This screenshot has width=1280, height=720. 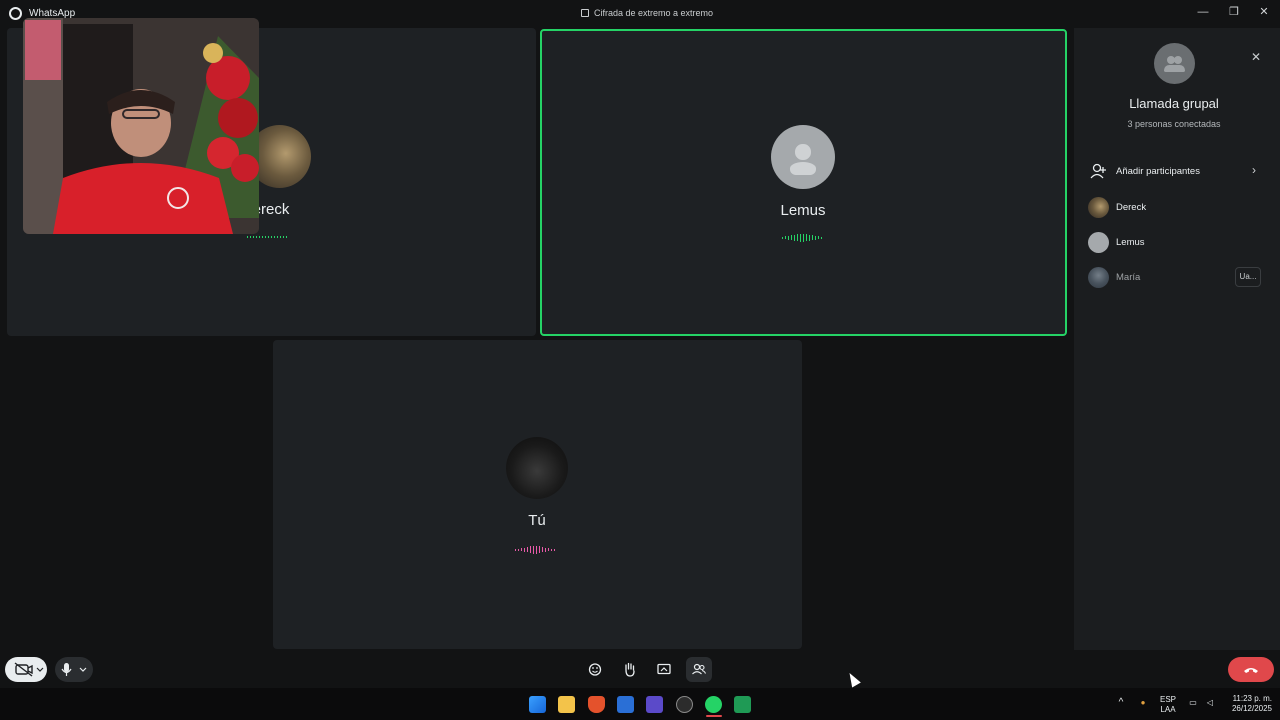 I want to click on start-icon, so click(x=537, y=704).